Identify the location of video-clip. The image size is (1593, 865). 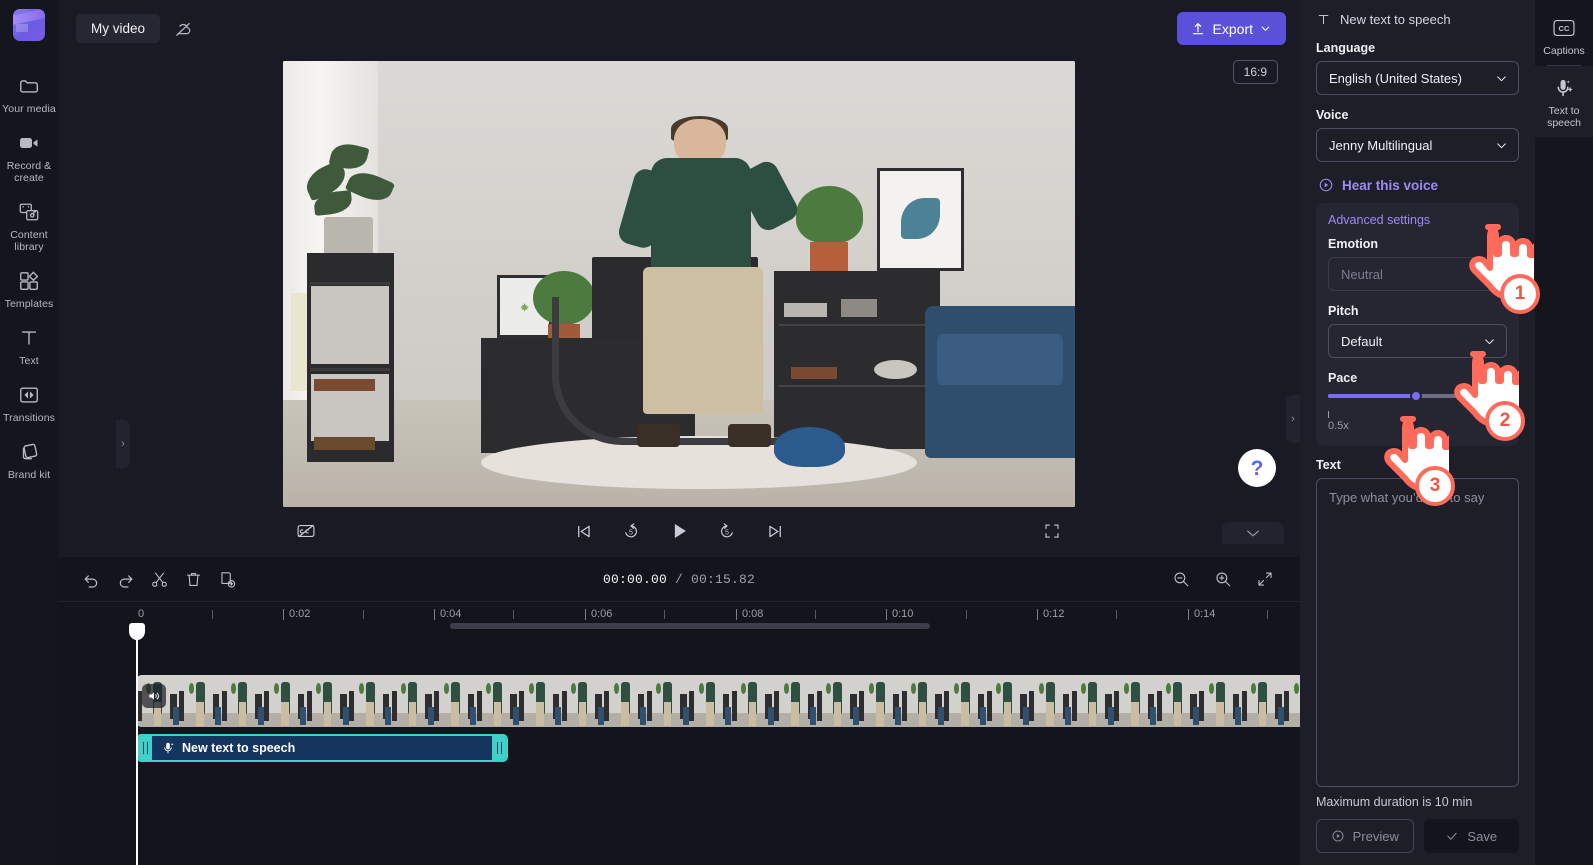
(731, 701).